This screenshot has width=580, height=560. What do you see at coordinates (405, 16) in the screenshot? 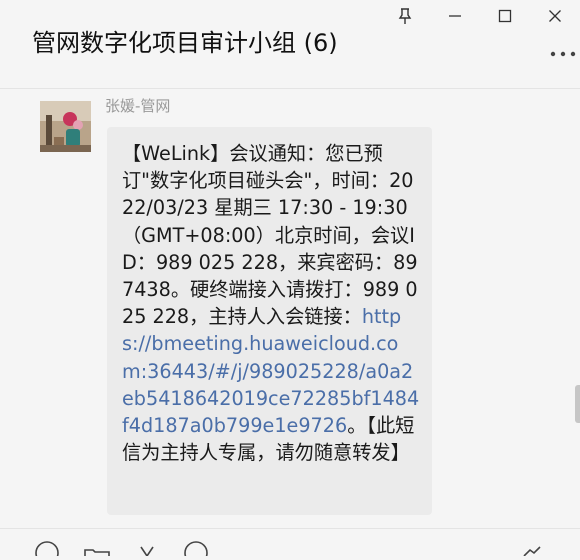
I see `pin-icon` at bounding box center [405, 16].